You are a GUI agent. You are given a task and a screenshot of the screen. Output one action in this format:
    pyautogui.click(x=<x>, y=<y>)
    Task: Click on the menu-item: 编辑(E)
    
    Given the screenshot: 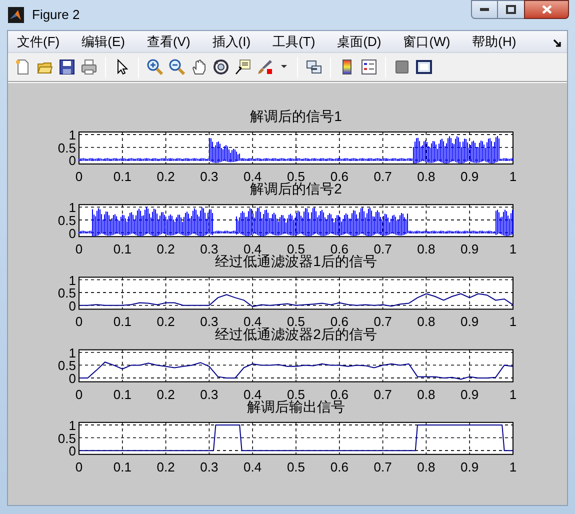 What is the action you would take?
    pyautogui.click(x=103, y=42)
    